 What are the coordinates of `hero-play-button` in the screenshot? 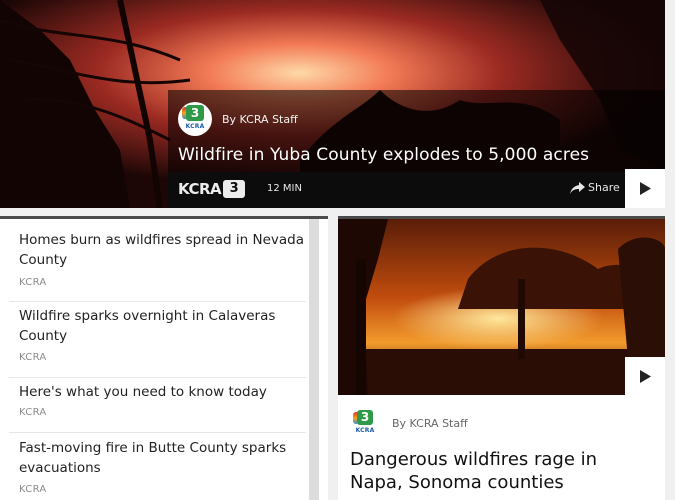 It's located at (645, 188).